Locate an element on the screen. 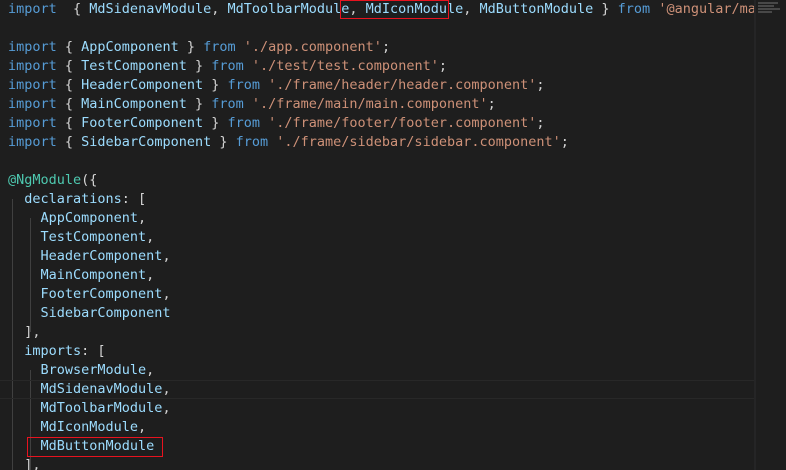 The image size is (786, 470). code-token: './frame/footer/footer.component' is located at coordinates (402, 123).